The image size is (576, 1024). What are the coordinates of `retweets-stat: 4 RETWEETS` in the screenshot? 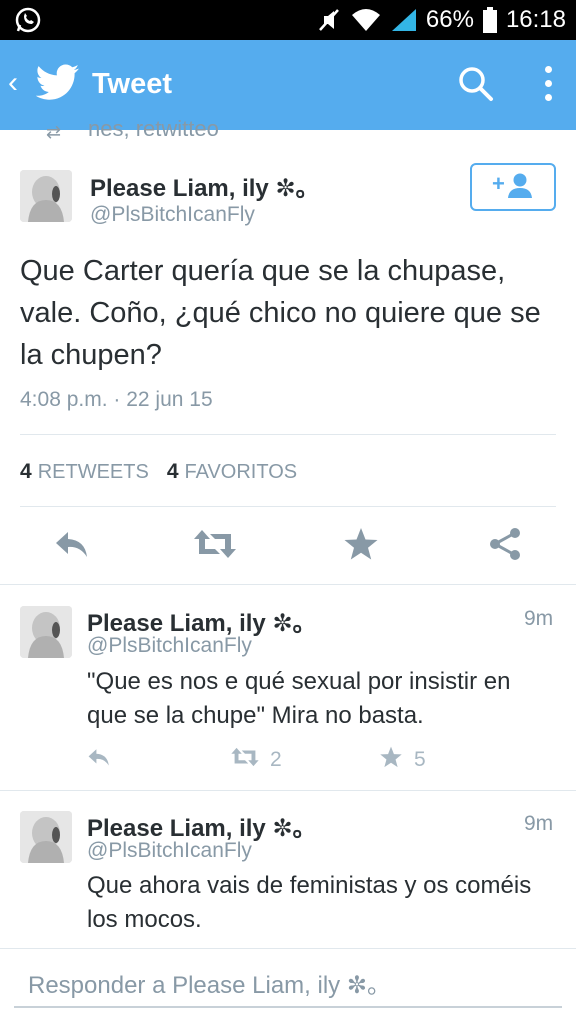 It's located at (84, 471).